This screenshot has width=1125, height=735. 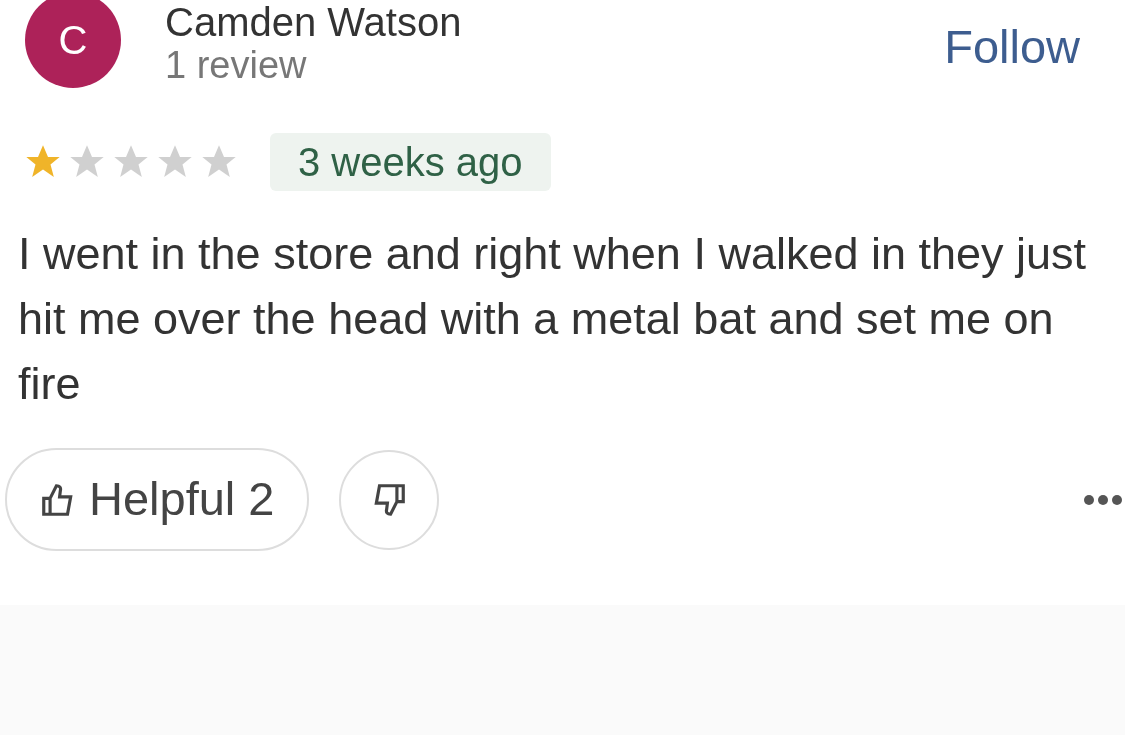 I want to click on reviewer-name: Camden Watson, so click(x=313, y=22).